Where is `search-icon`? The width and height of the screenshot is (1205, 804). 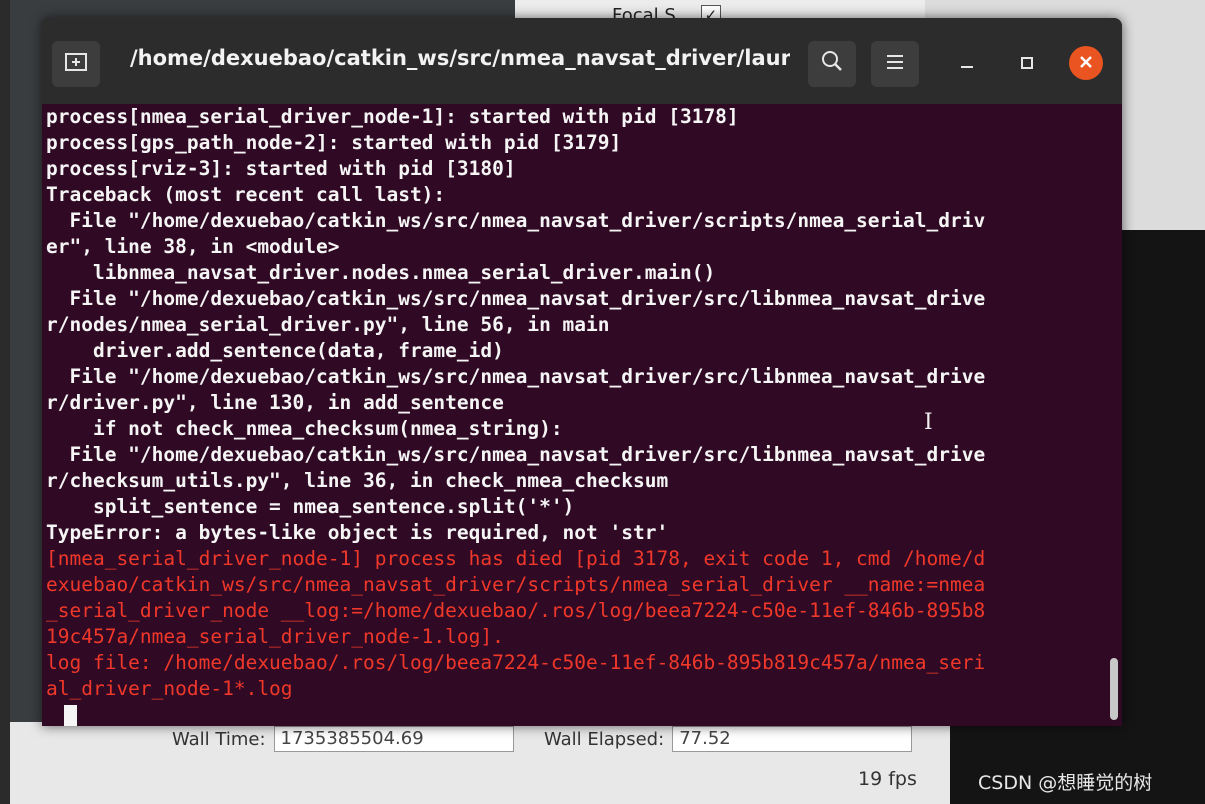
search-icon is located at coordinates (832, 64).